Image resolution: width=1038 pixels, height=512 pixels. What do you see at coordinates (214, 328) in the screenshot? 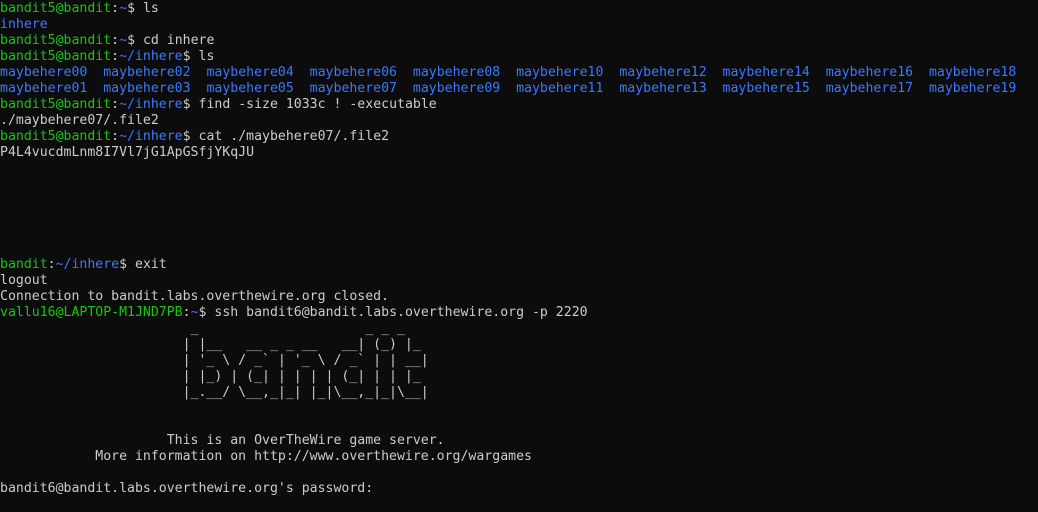
I see `ascii-banner-line: _ _ _ _` at bounding box center [214, 328].